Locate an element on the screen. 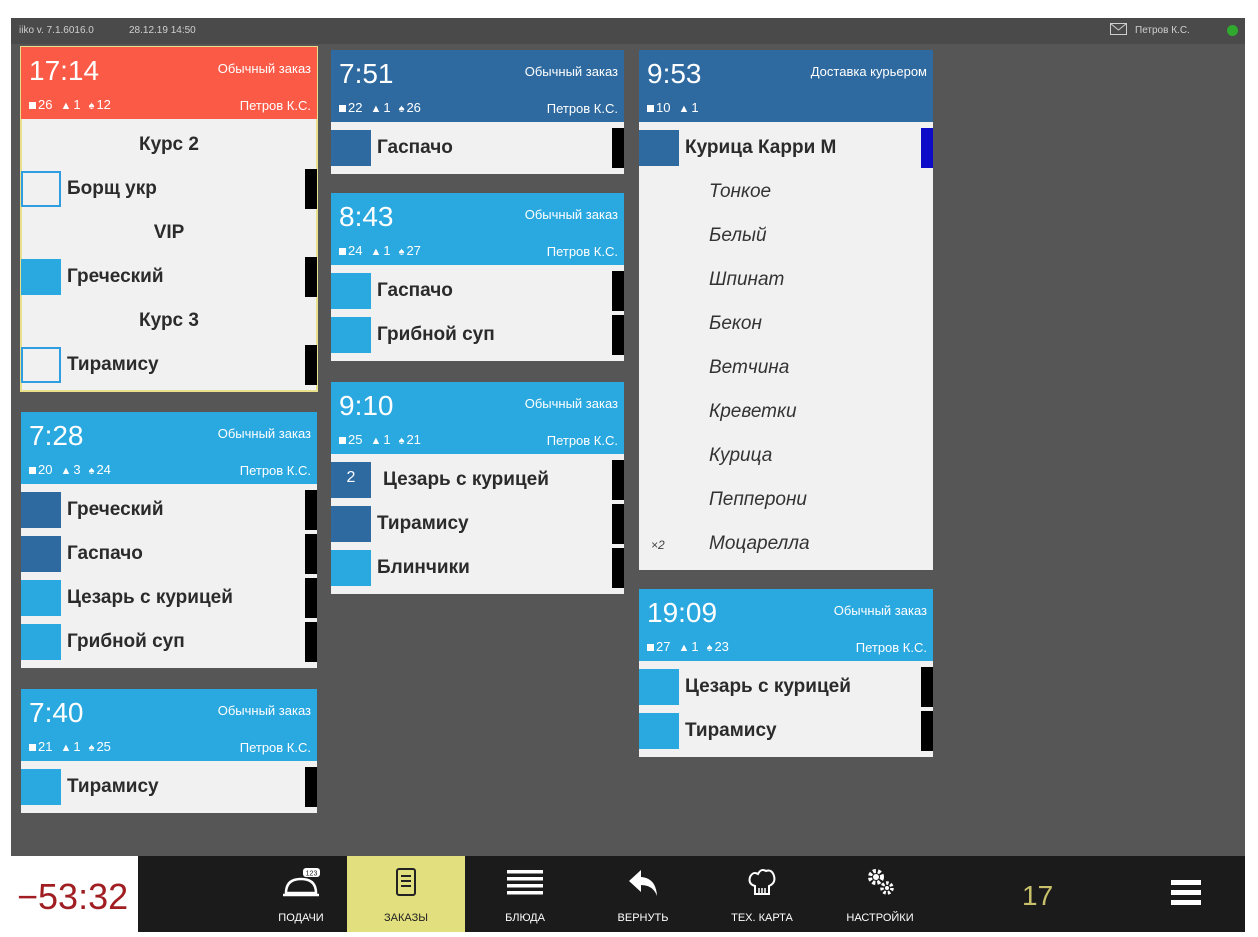 The image size is (1258, 937). nav-button-gears: НАСТРОЙКИ is located at coordinates (880, 894).